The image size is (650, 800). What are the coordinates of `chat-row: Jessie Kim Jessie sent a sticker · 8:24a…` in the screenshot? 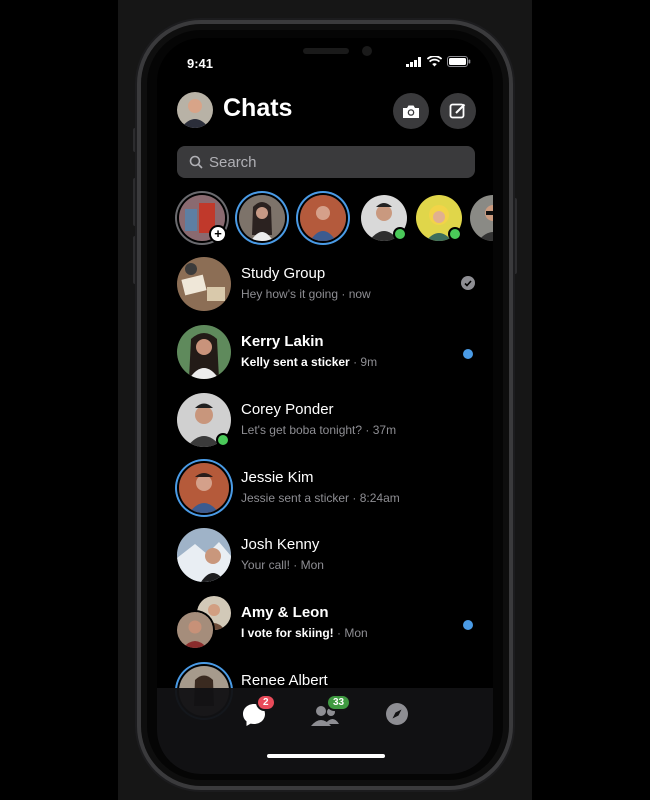 It's located at (325, 495).